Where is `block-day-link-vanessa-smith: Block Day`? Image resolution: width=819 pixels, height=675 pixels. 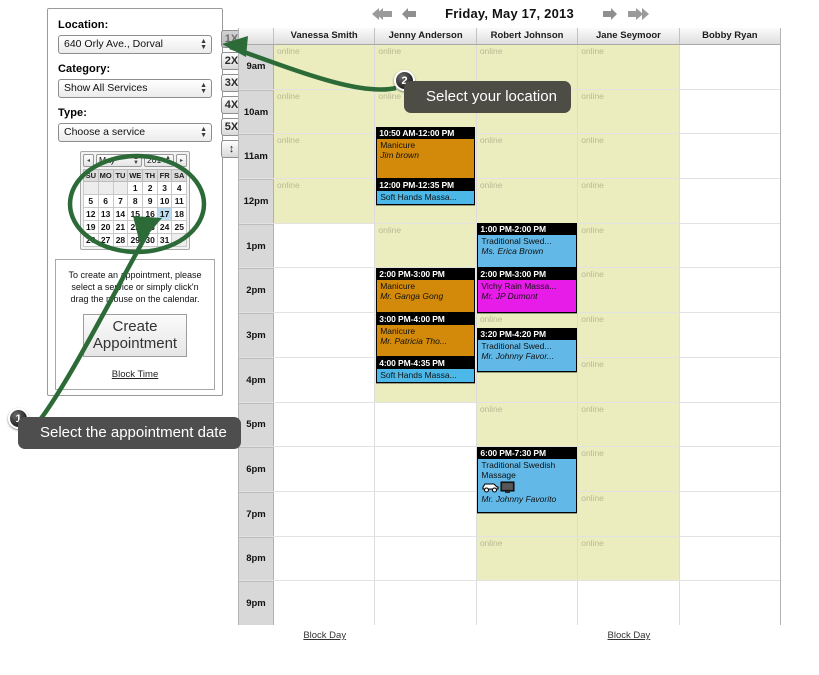 block-day-link-vanessa-smith: Block Day is located at coordinates (324, 637).